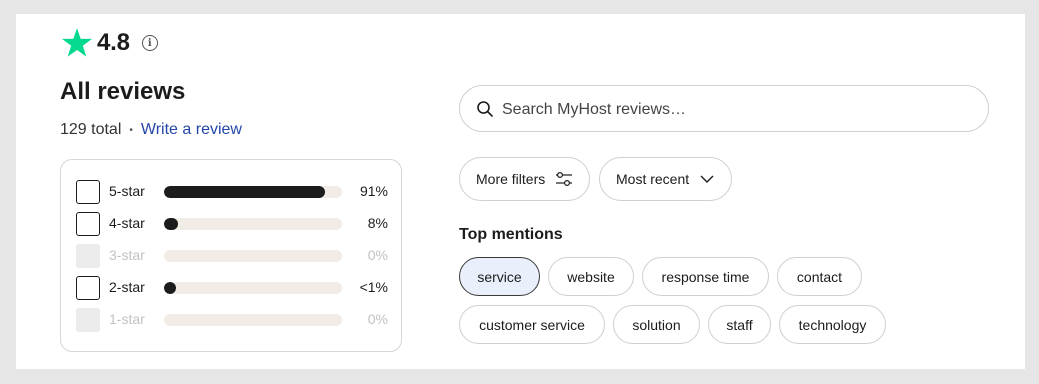 The height and width of the screenshot is (384, 1039). Describe the element at coordinates (739, 324) in the screenshot. I see `mention-chip-staff: staff` at that location.